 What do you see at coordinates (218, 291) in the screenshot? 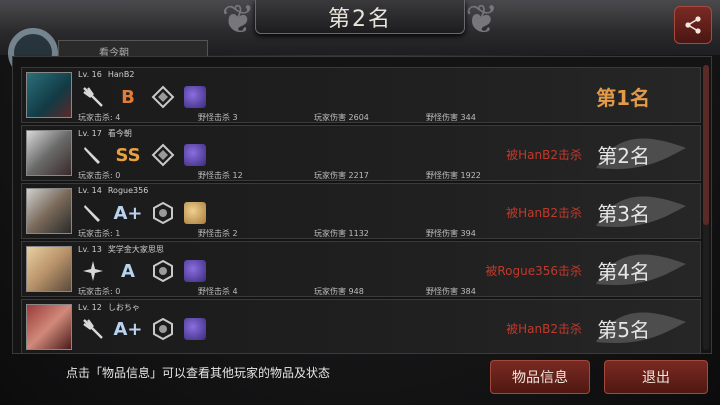
I see `monster-kills: 野怪击杀 4` at bounding box center [218, 291].